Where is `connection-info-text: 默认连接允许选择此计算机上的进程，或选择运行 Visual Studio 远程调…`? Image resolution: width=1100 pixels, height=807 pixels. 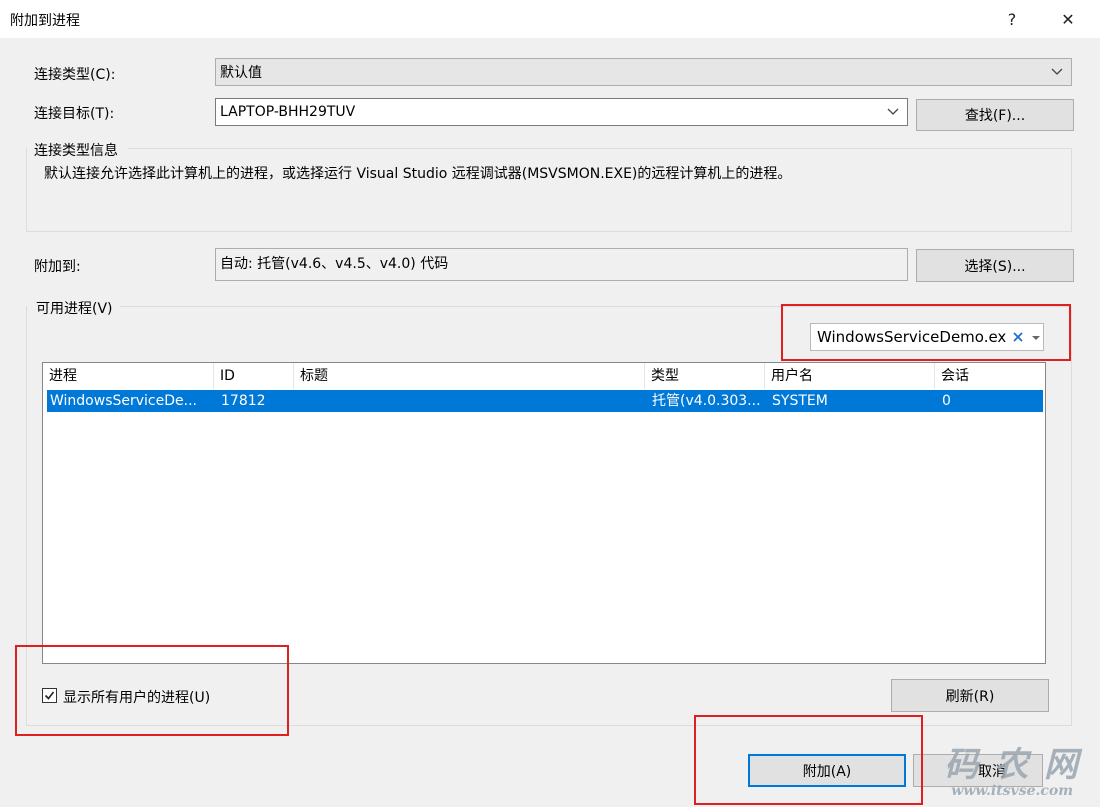
connection-info-text: 默认连接允许选择此计算机上的进程，或选择运行 Visual Studio 远程调… is located at coordinates (418, 174).